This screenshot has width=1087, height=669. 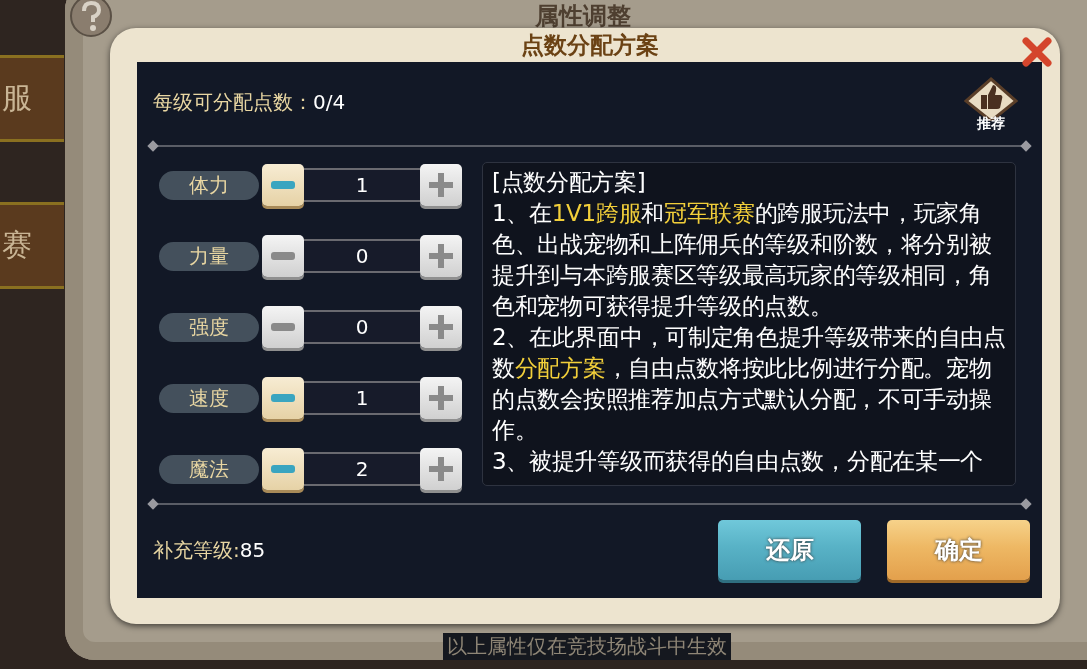 I want to click on footer-note: 以上属性仅在竞技场战斗中生效, so click(x=587, y=646).